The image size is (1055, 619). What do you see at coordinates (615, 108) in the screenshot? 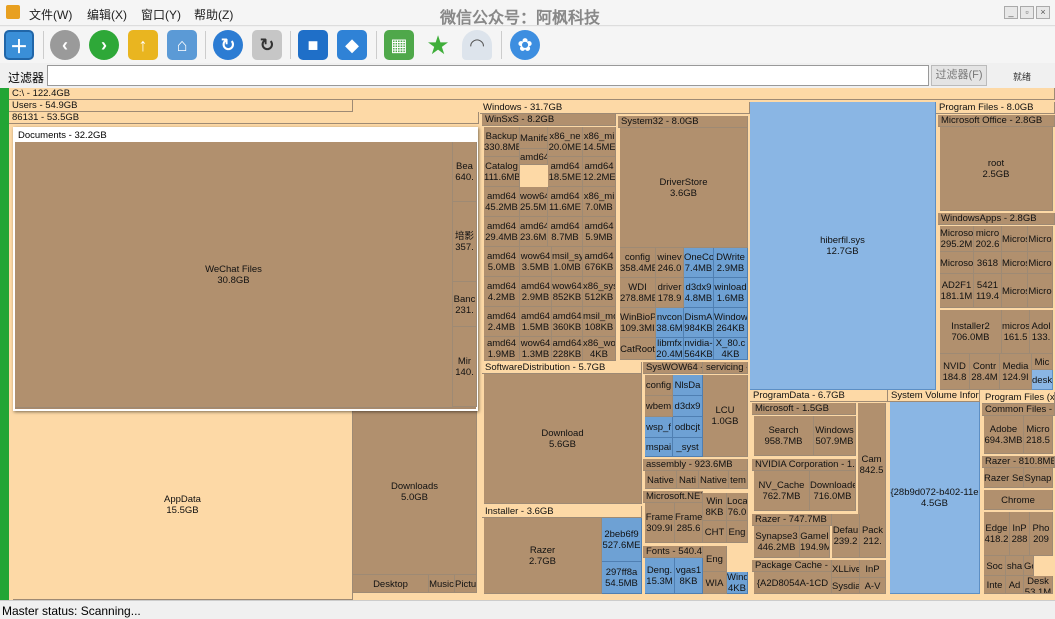
I see `treemap-node-windows-31-7gb: Windows - 31.7GB` at bounding box center [615, 108].